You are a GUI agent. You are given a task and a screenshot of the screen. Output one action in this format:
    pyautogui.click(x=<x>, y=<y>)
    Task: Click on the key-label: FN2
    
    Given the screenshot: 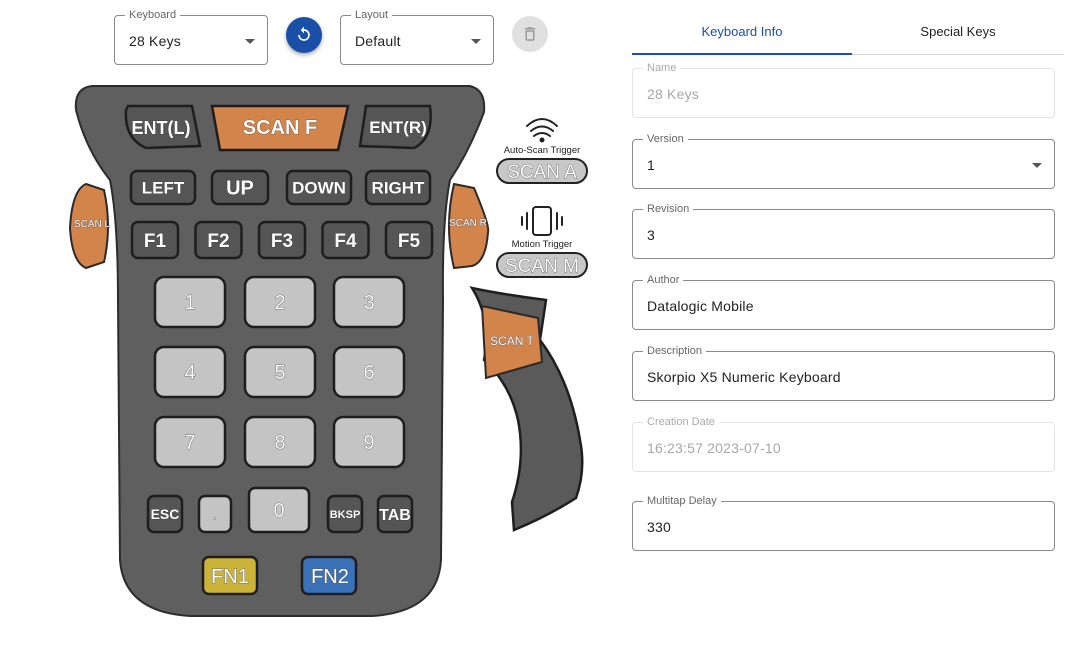 What is the action you would take?
    pyautogui.click(x=330, y=577)
    